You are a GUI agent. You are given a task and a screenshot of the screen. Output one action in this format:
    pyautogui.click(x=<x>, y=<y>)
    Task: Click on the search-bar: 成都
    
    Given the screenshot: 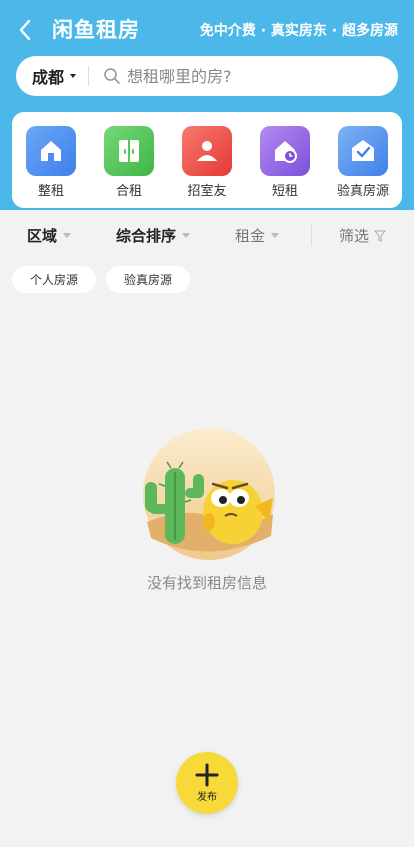 What is the action you would take?
    pyautogui.click(x=207, y=76)
    